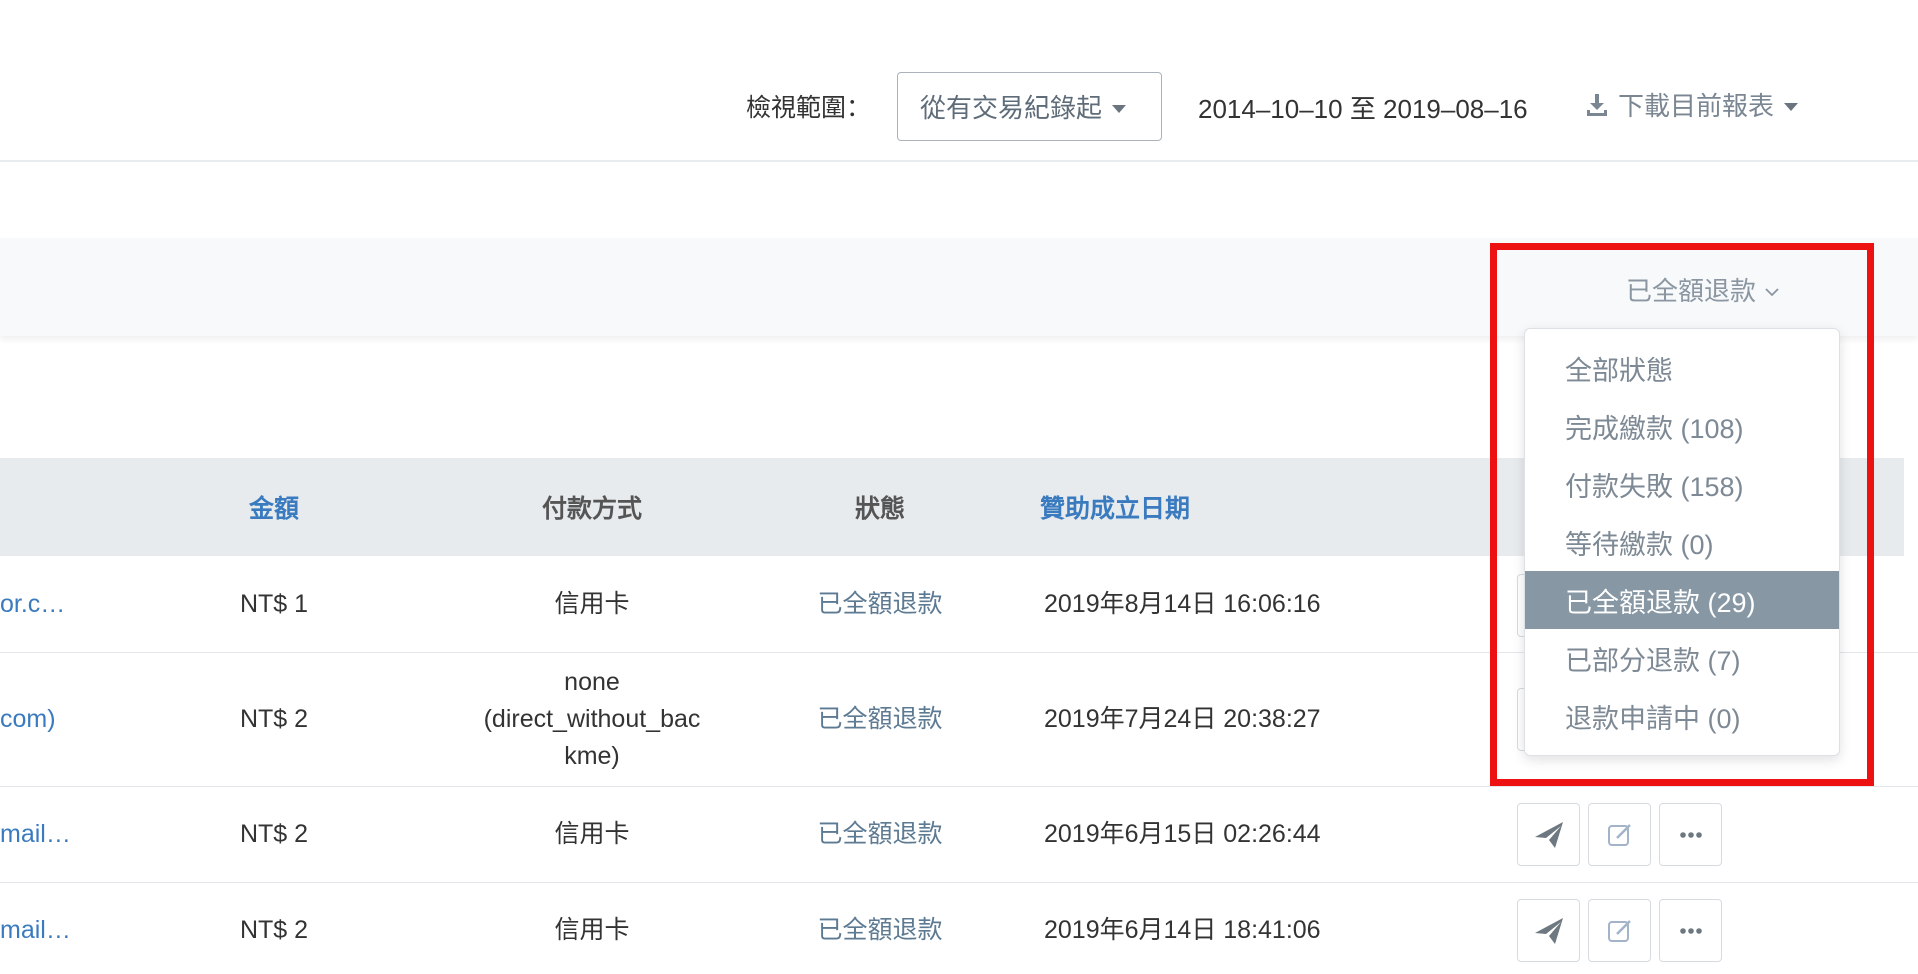  Describe the element at coordinates (274, 603) in the screenshot. I see `amount-cell: NT$ 1` at that location.